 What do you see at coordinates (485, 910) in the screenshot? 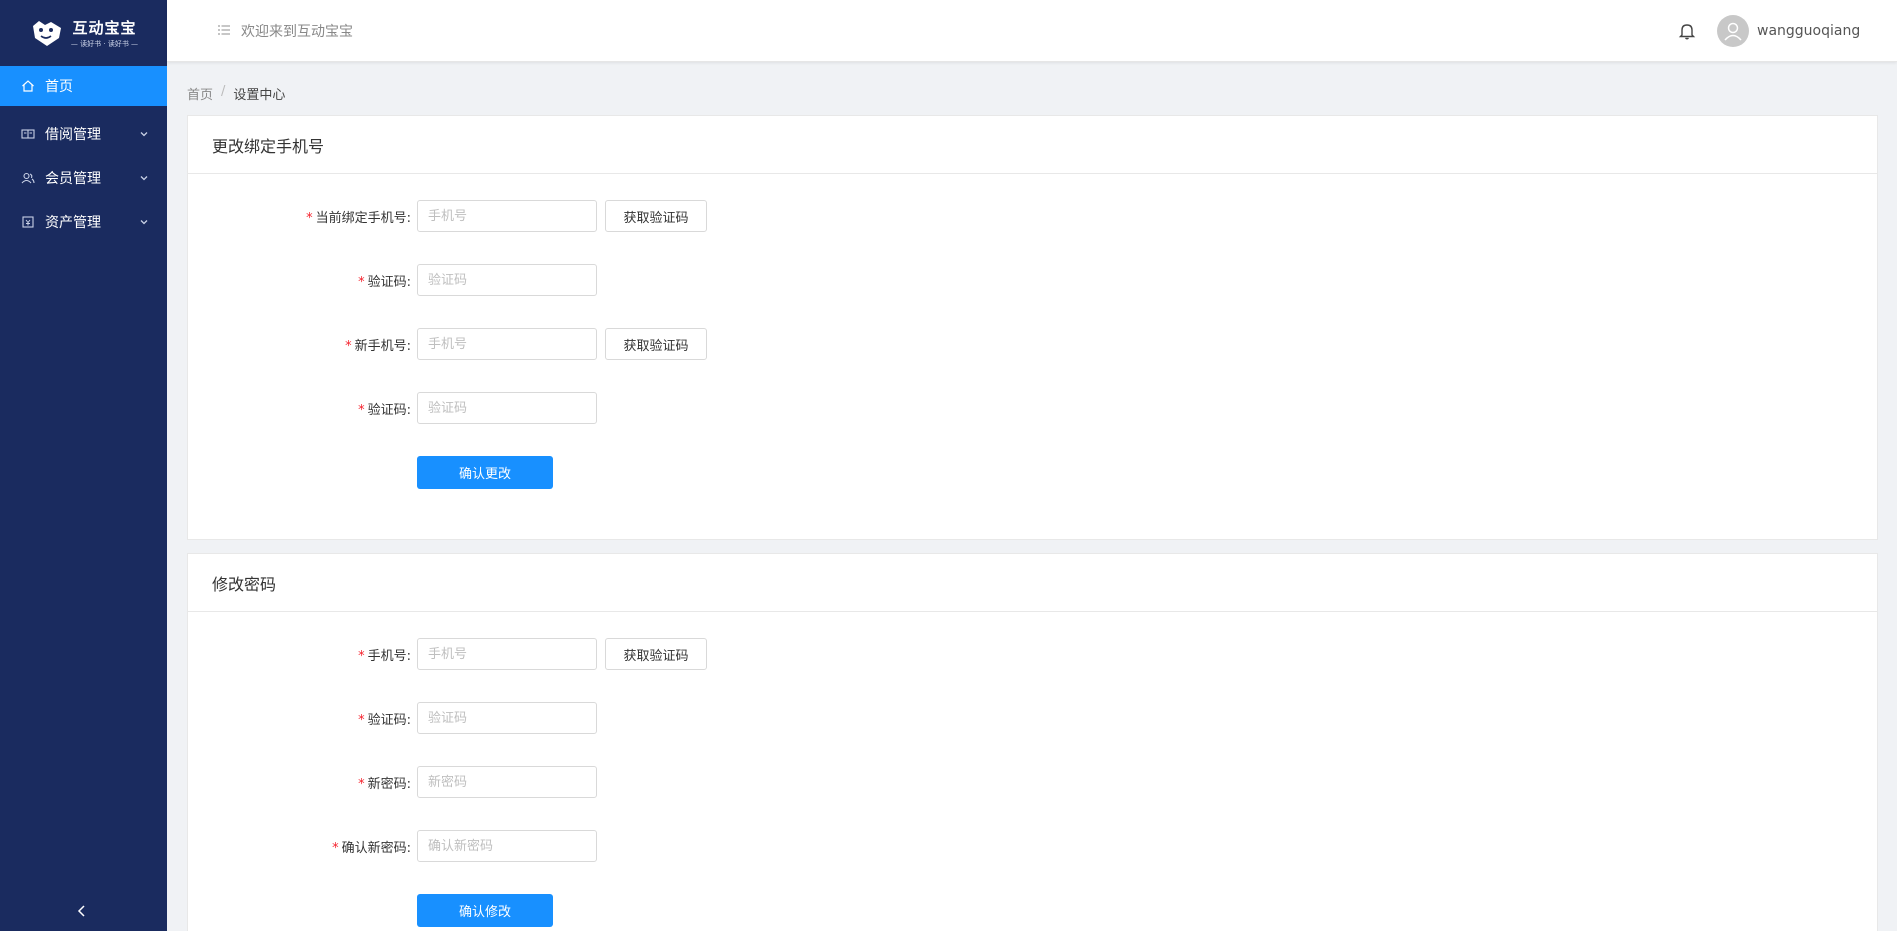
I see `confirm-modify-button: 确认修改` at bounding box center [485, 910].